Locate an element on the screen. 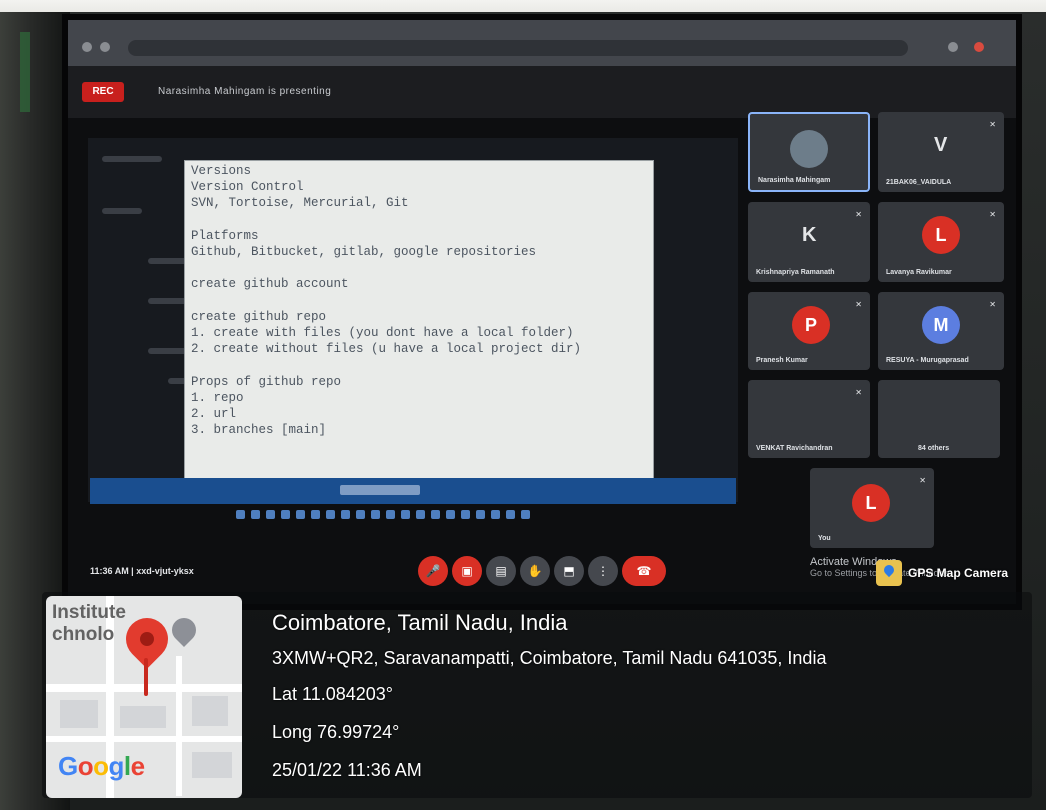  location-pin-stem is located at coordinates (146, 677).